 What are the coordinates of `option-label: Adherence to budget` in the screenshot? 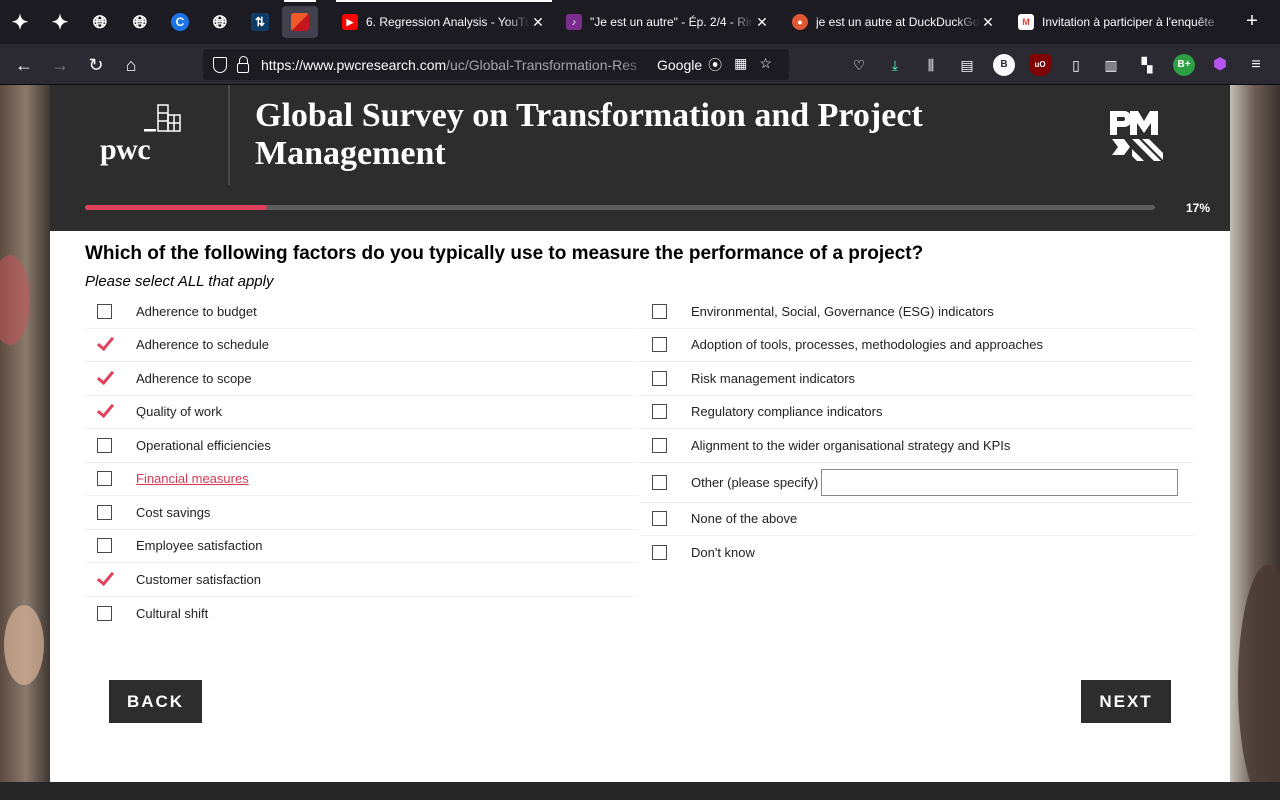 It's located at (196, 311).